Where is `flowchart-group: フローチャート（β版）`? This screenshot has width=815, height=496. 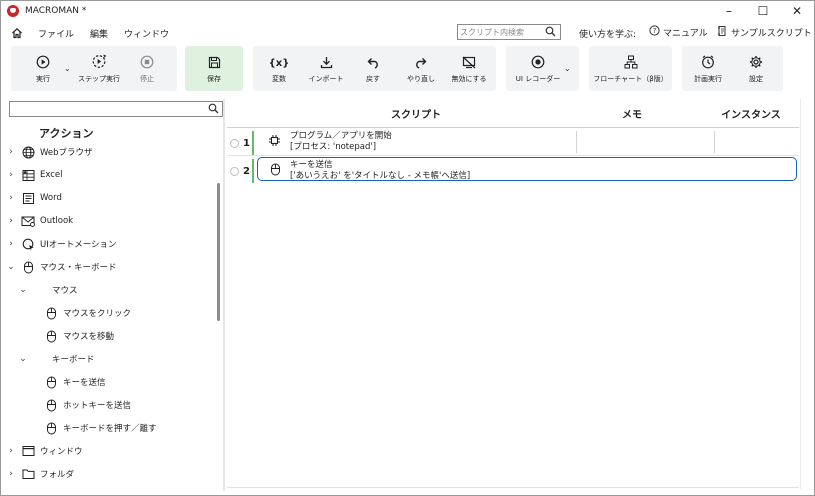
flowchart-group: フローチャート（β版） is located at coordinates (630, 68).